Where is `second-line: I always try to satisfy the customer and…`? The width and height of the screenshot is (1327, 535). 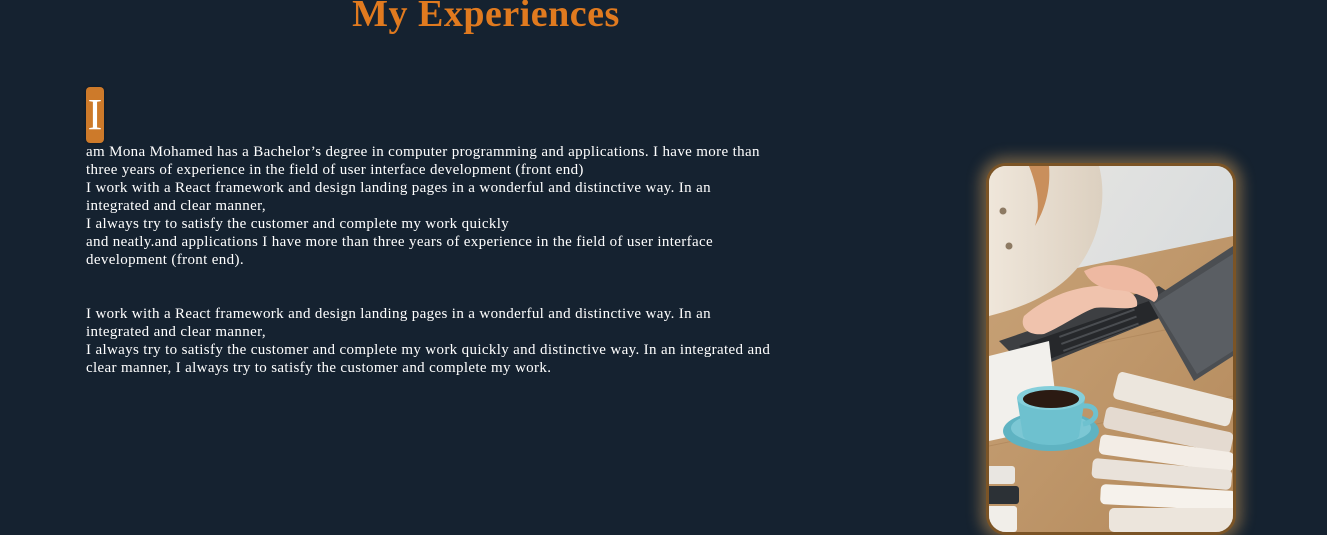
second-line: I always try to satisfy the customer and… is located at coordinates (428, 350).